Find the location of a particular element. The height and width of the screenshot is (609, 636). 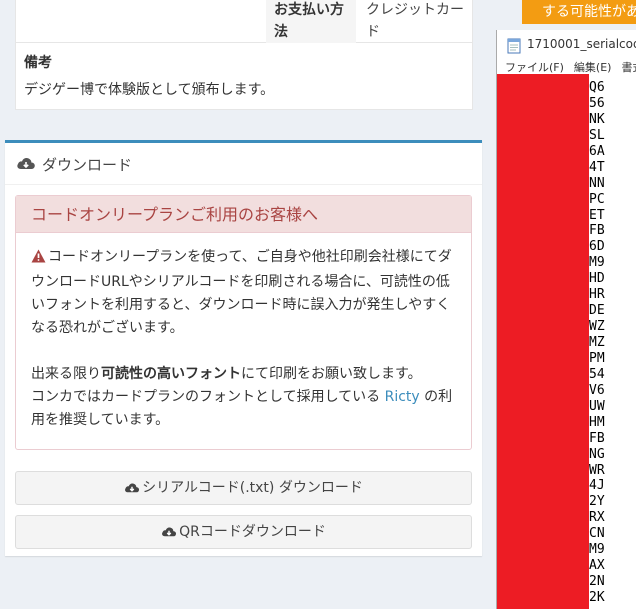

download-box-header: ダウンロード is located at coordinates (243, 164).